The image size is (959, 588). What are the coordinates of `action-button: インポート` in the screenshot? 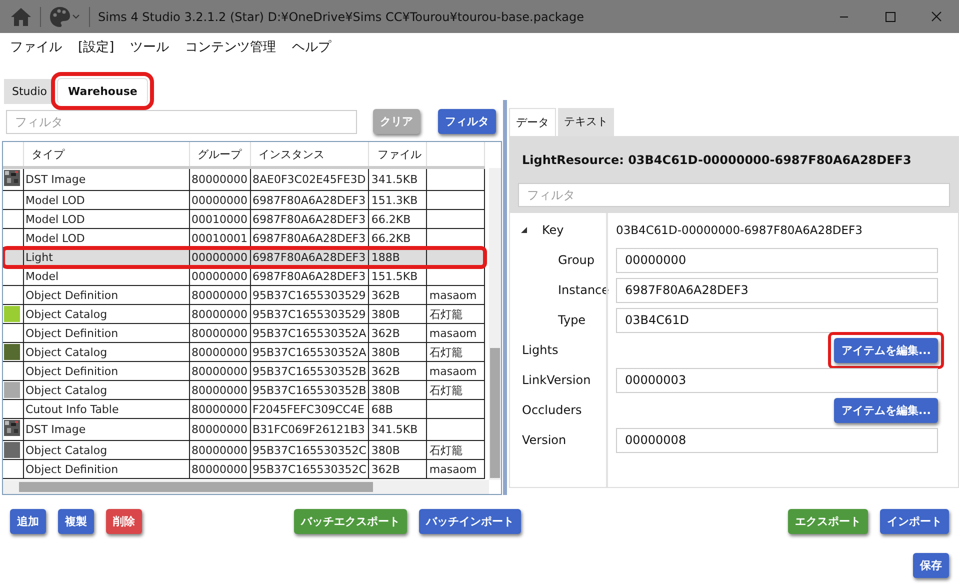 It's located at (914, 521).